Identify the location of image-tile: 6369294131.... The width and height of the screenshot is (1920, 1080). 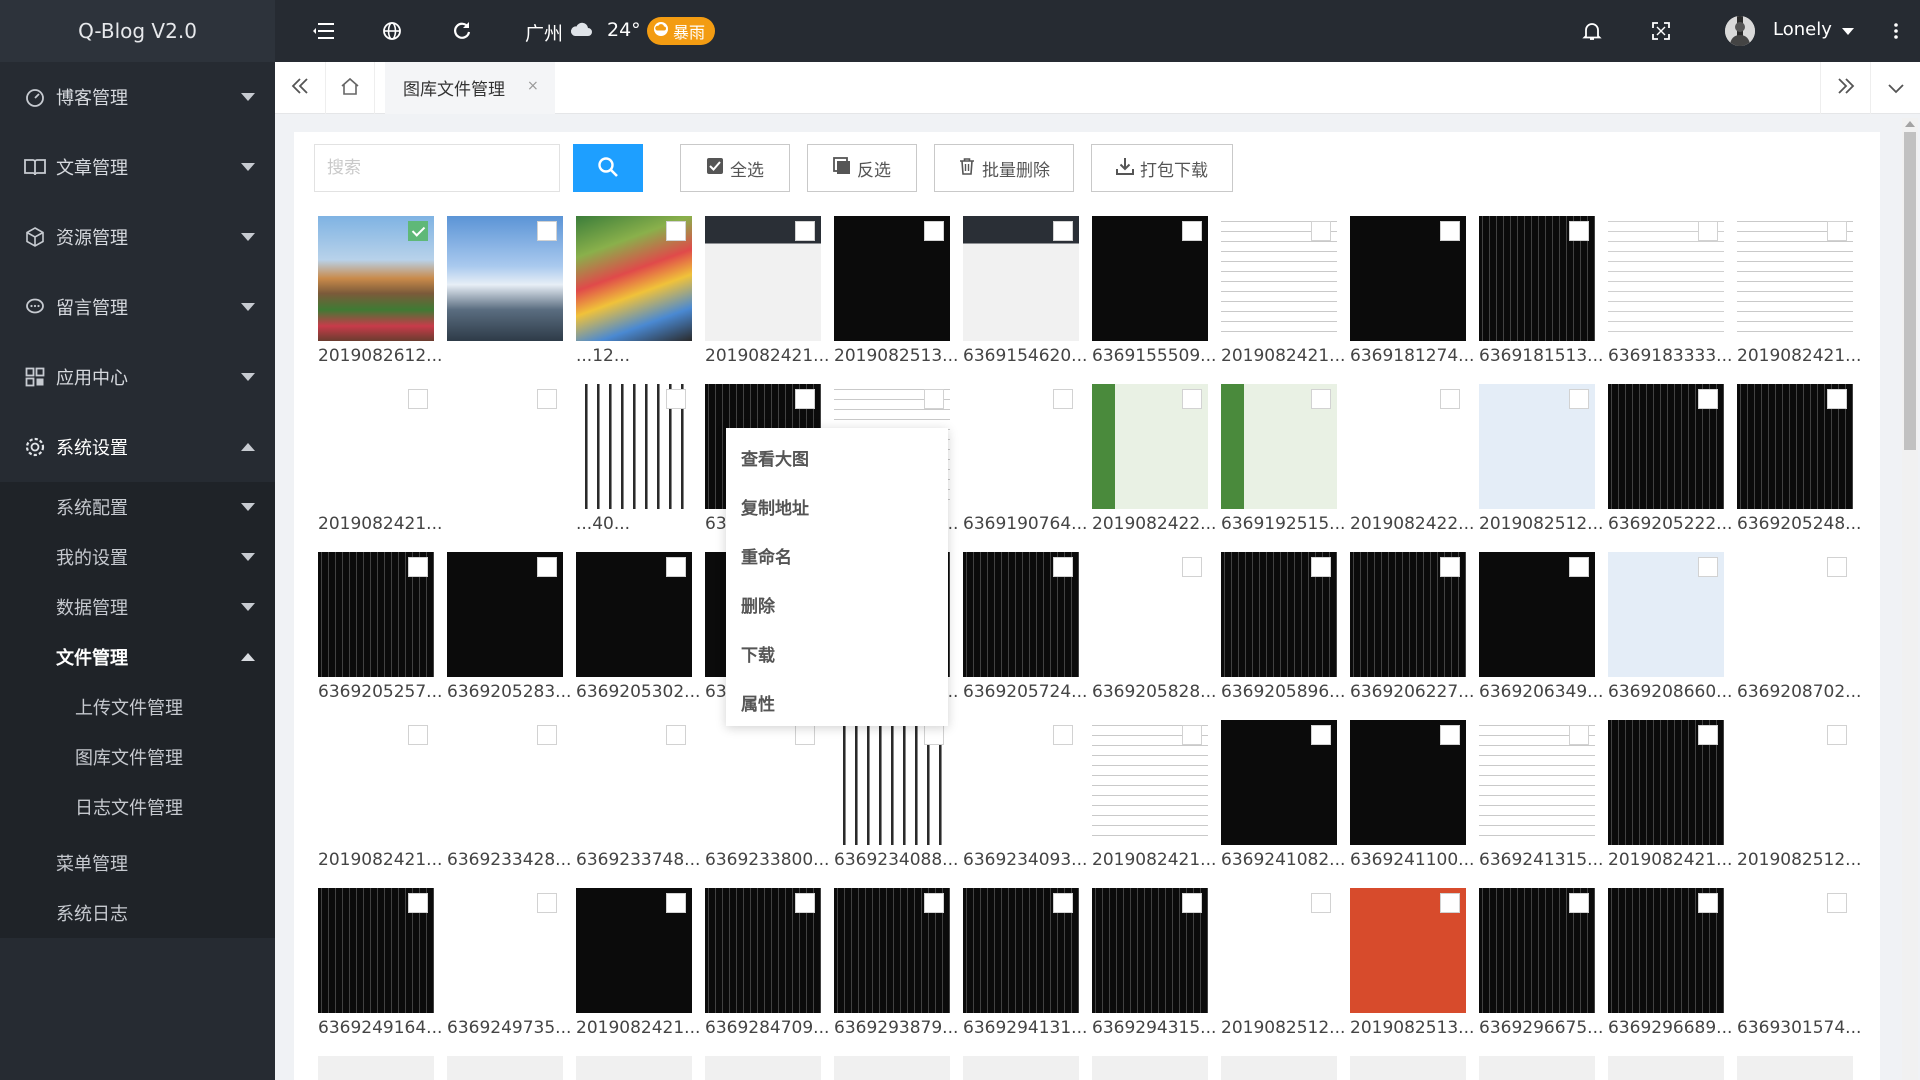
(1025, 966).